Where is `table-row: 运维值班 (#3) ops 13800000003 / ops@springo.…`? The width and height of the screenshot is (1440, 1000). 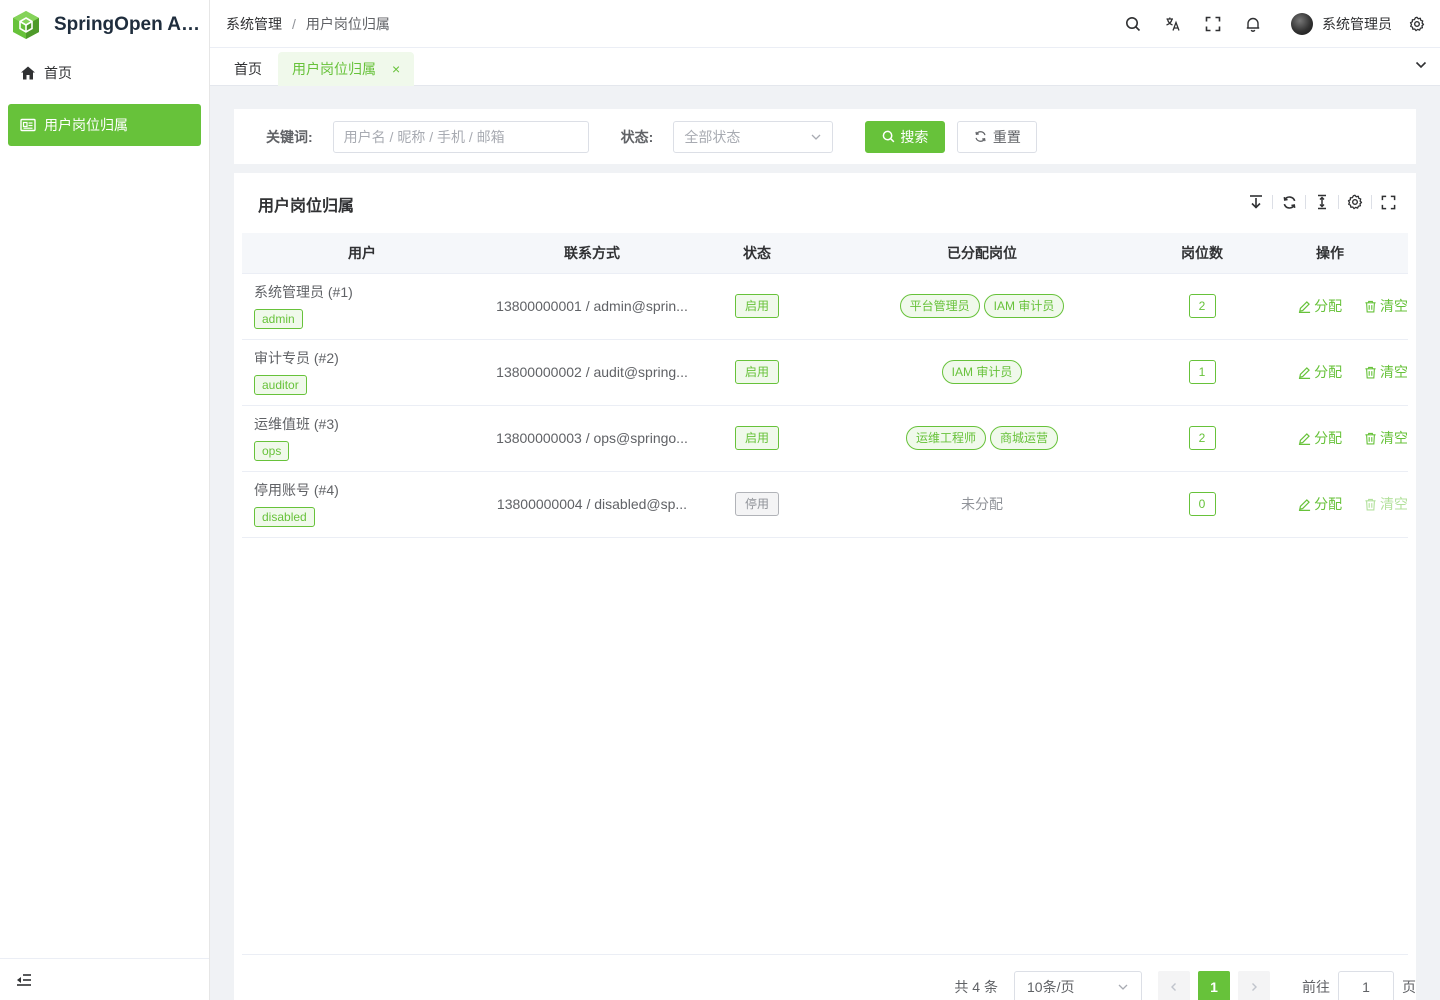 table-row: 运维值班 (#3) ops 13800000003 / ops@springo.… is located at coordinates (825, 438).